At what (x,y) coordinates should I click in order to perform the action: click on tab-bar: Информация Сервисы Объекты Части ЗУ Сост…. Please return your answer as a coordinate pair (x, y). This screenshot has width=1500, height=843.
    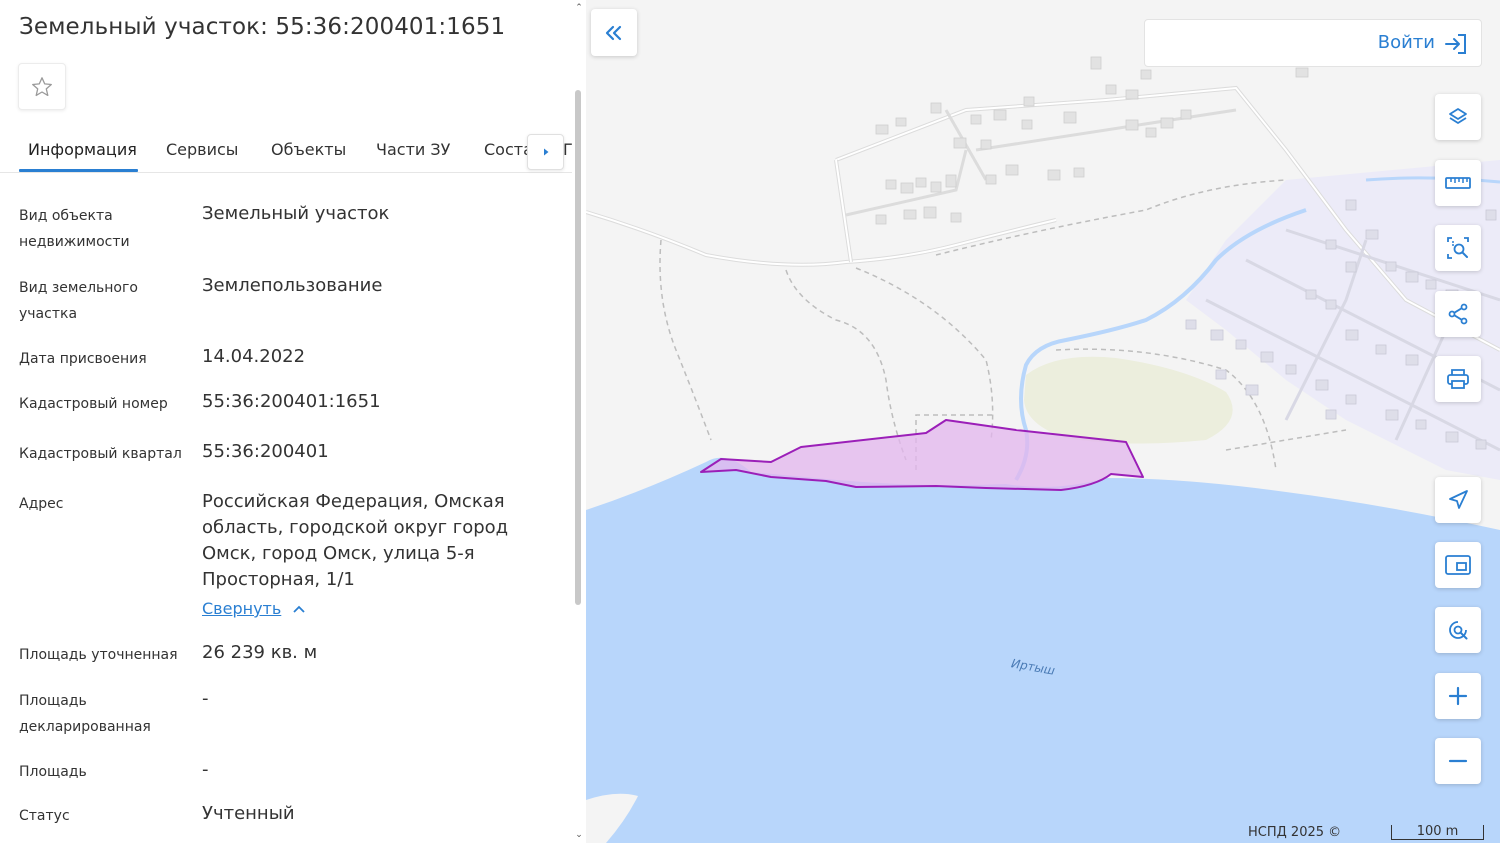
    Looking at the image, I should click on (286, 150).